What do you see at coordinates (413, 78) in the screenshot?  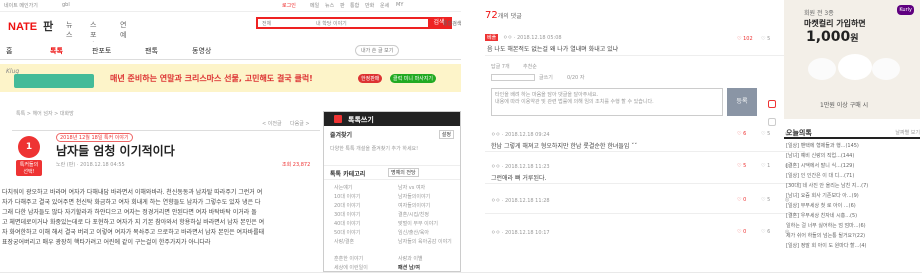 I see `banner-cta: 클럭 미니 마사지기` at bounding box center [413, 78].